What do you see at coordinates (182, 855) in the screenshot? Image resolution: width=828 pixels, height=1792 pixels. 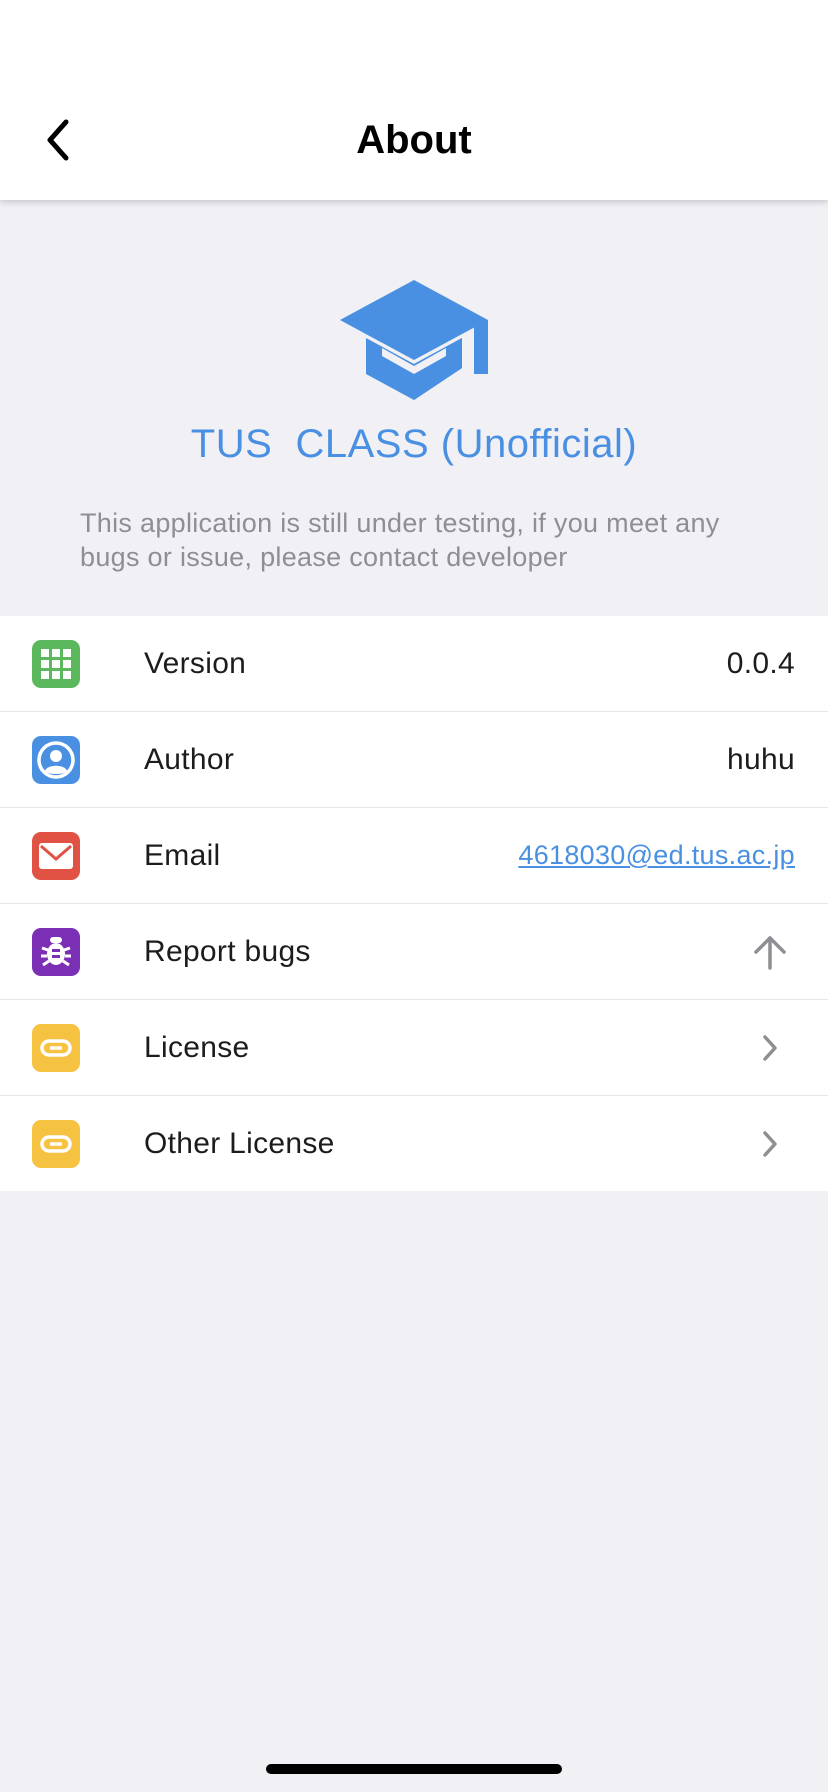 I see `email-label: Email` at bounding box center [182, 855].